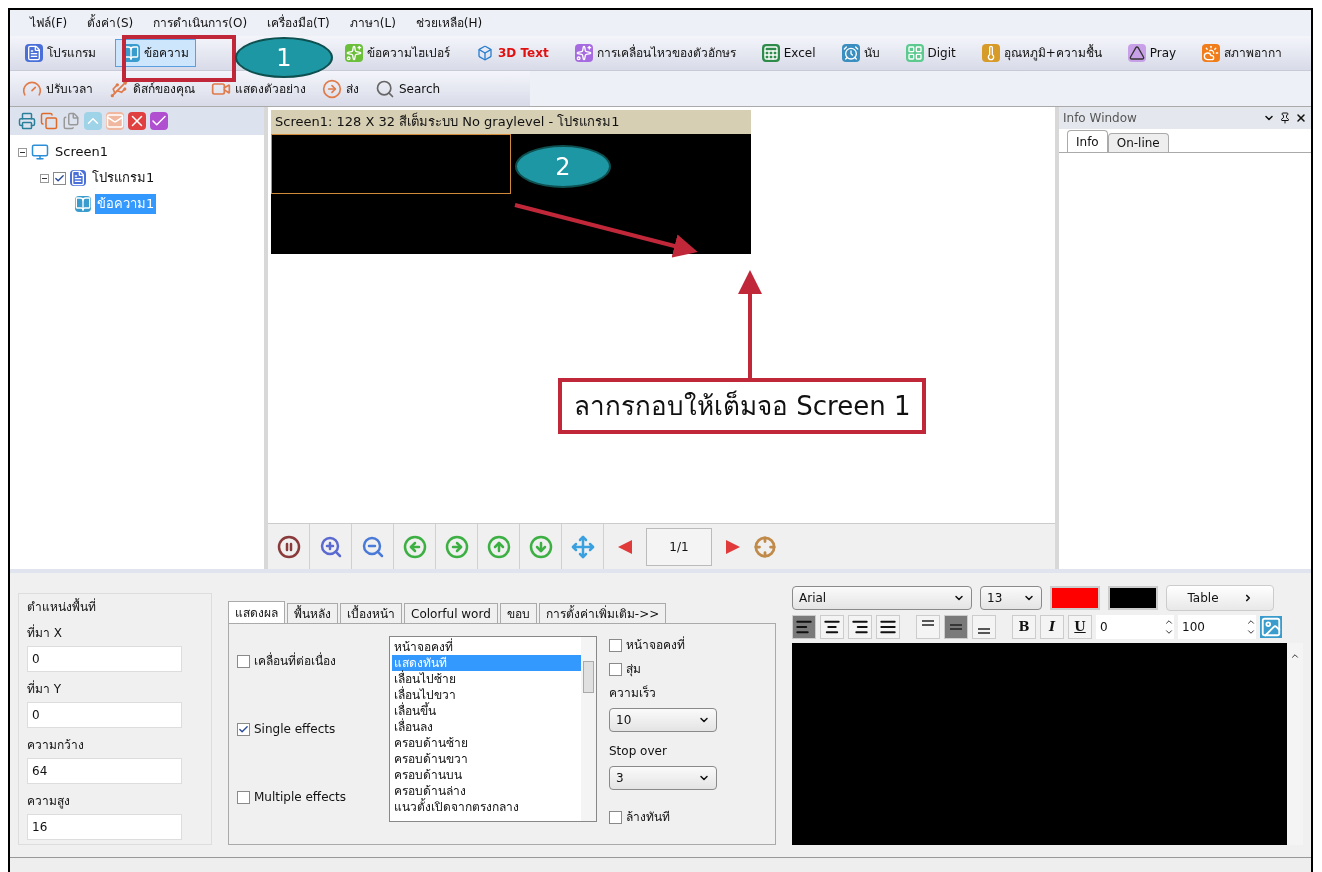 This screenshot has width=1322, height=872. Describe the element at coordinates (152, 88) in the screenshot. I see `toolbar-button: ดิสก์ของคุณ` at that location.